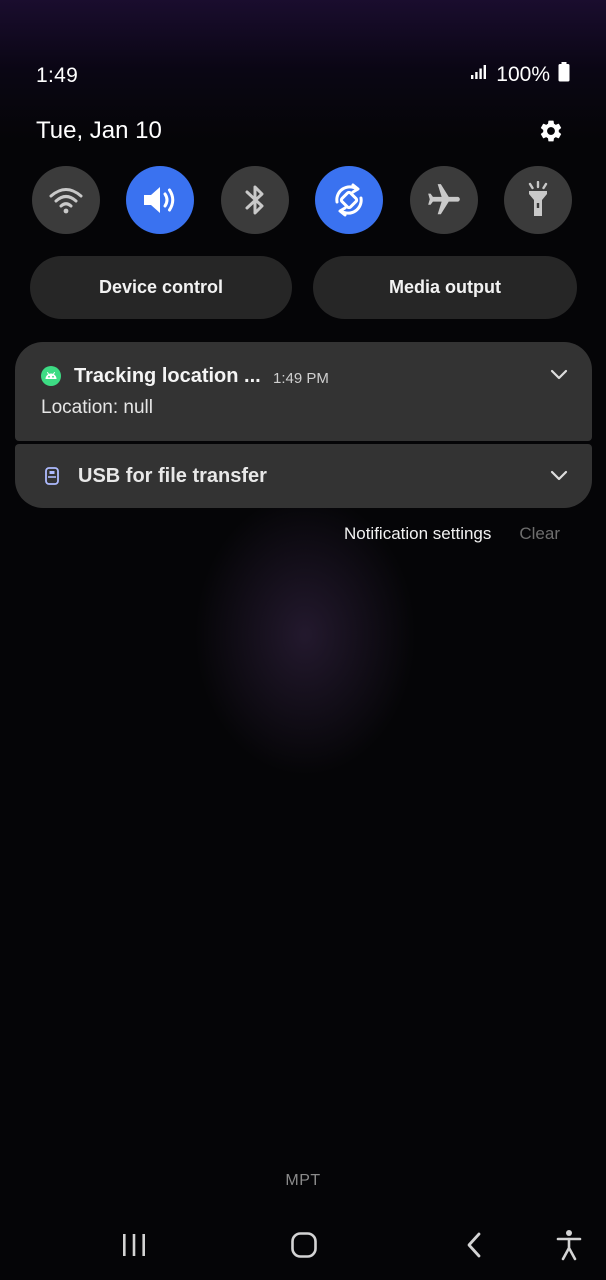 This screenshot has width=606, height=1280. I want to click on flashlight-toggle, so click(538, 200).